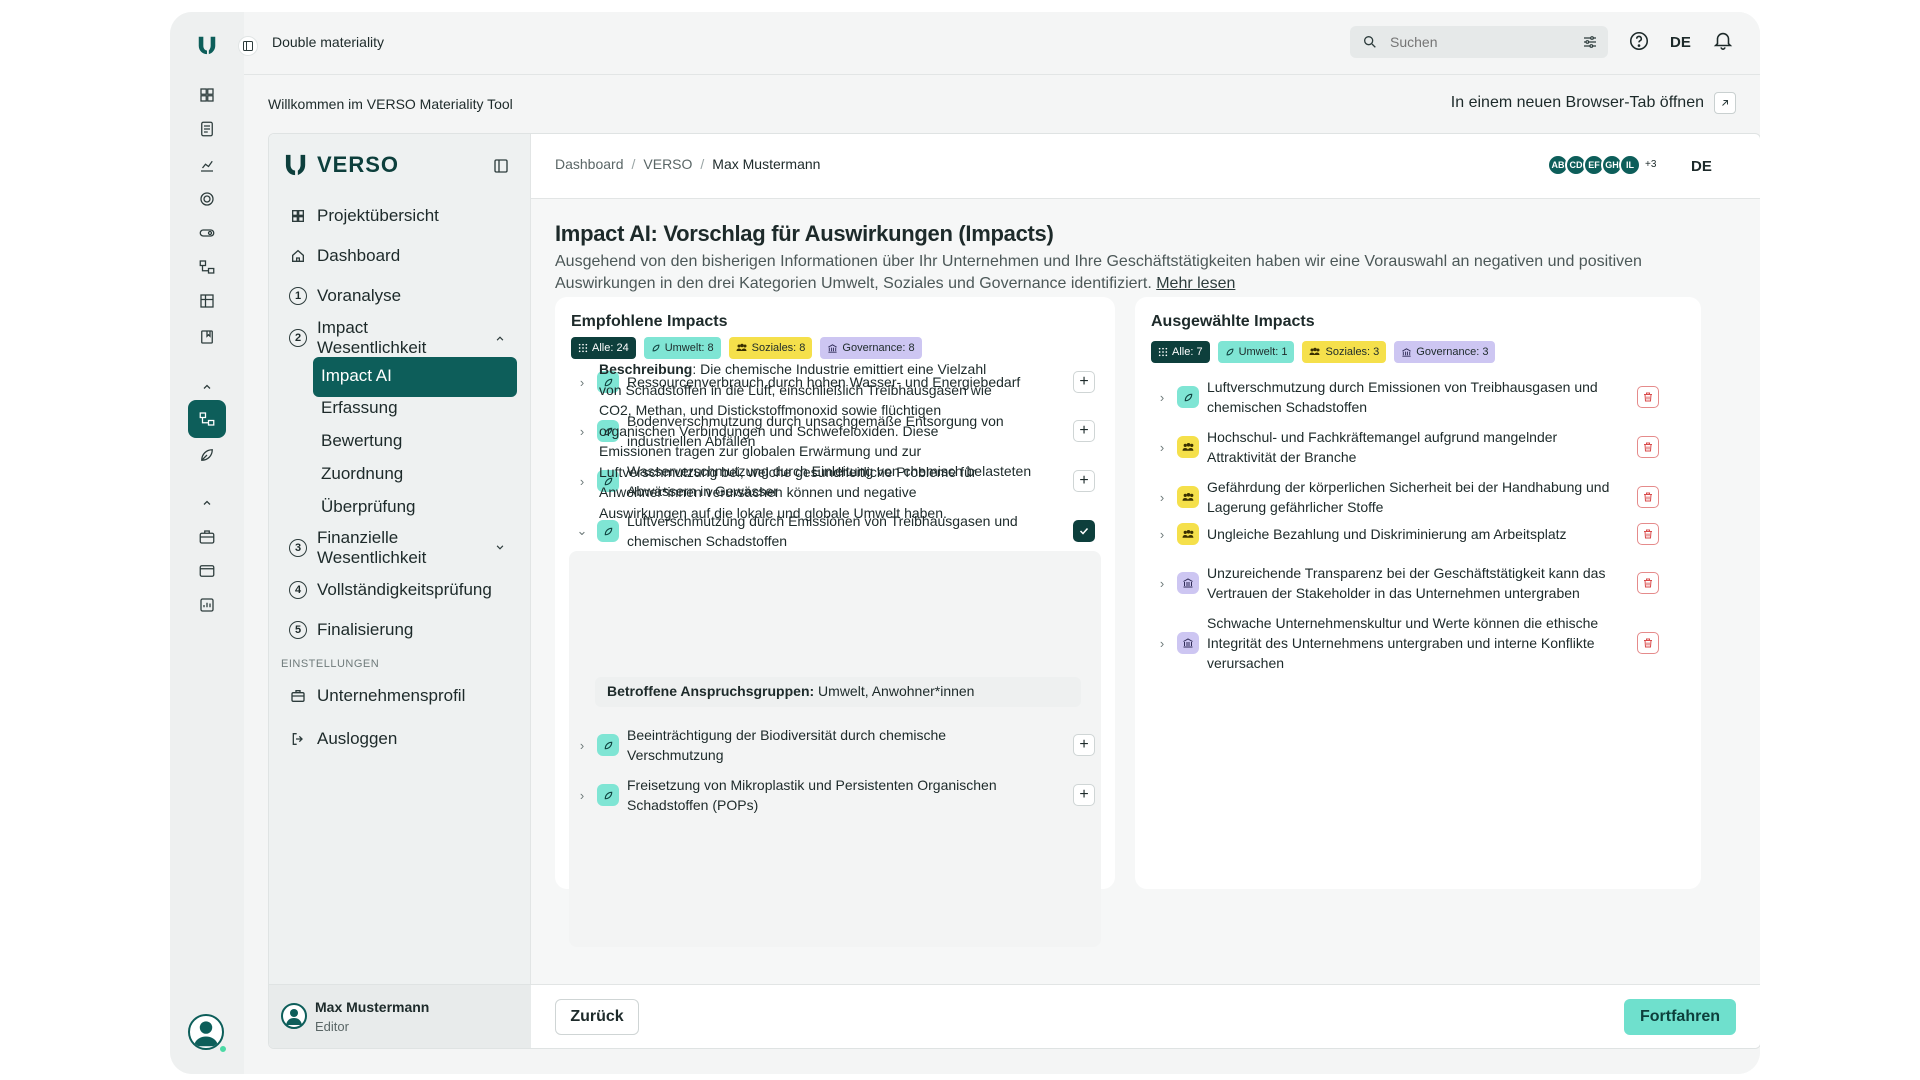 This screenshot has width=1920, height=1080. What do you see at coordinates (368, 507) in the screenshot?
I see `sidebar-subitem-ueberpruefung: Überprüfung` at bounding box center [368, 507].